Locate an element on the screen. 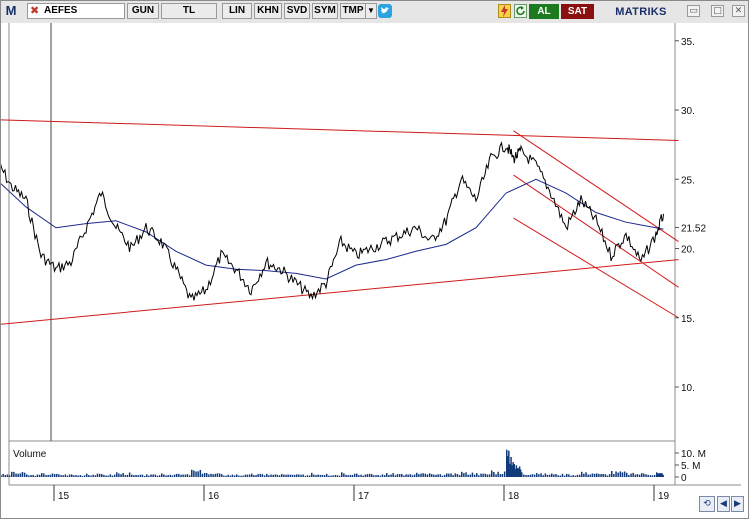 Image resolution: width=749 pixels, height=519 pixels. x-tick-label: 17 is located at coordinates (364, 496).